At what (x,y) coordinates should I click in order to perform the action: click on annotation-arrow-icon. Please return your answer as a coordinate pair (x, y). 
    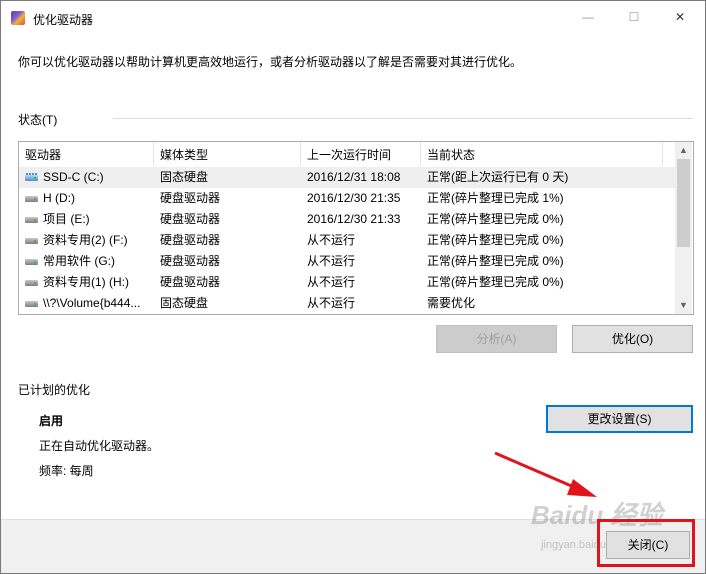
    Looking at the image, I should click on (545, 474).